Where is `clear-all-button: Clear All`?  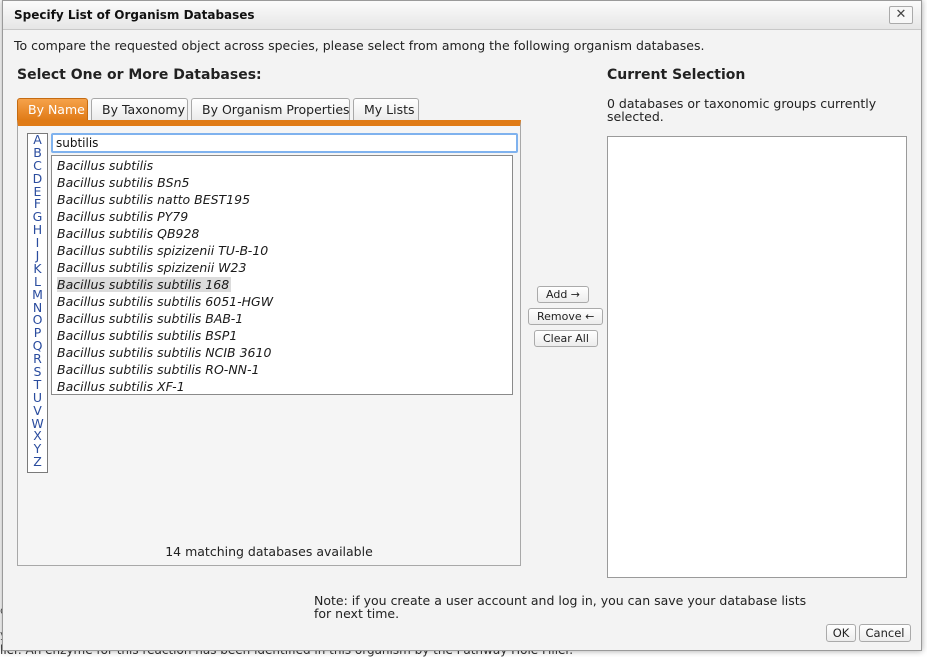
clear-all-button: Clear All is located at coordinates (566, 338).